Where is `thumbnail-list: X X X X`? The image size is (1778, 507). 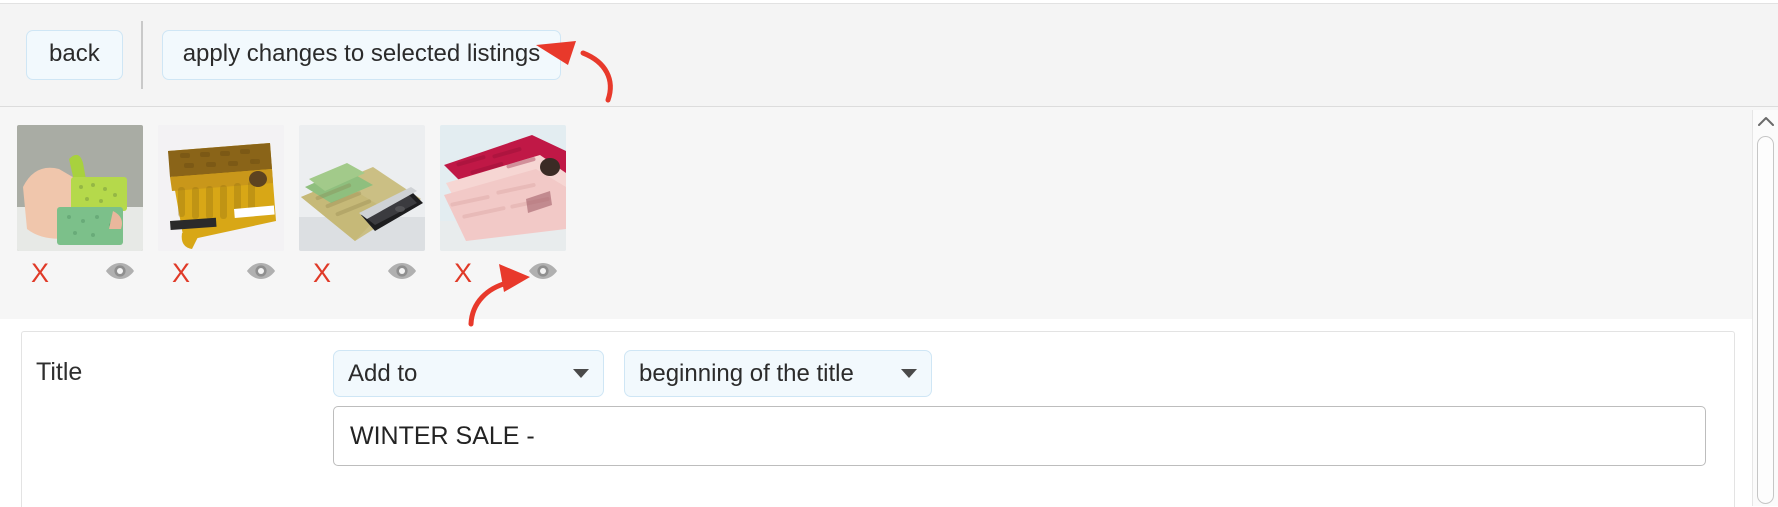 thumbnail-list: X X X X is located at coordinates (299, 210).